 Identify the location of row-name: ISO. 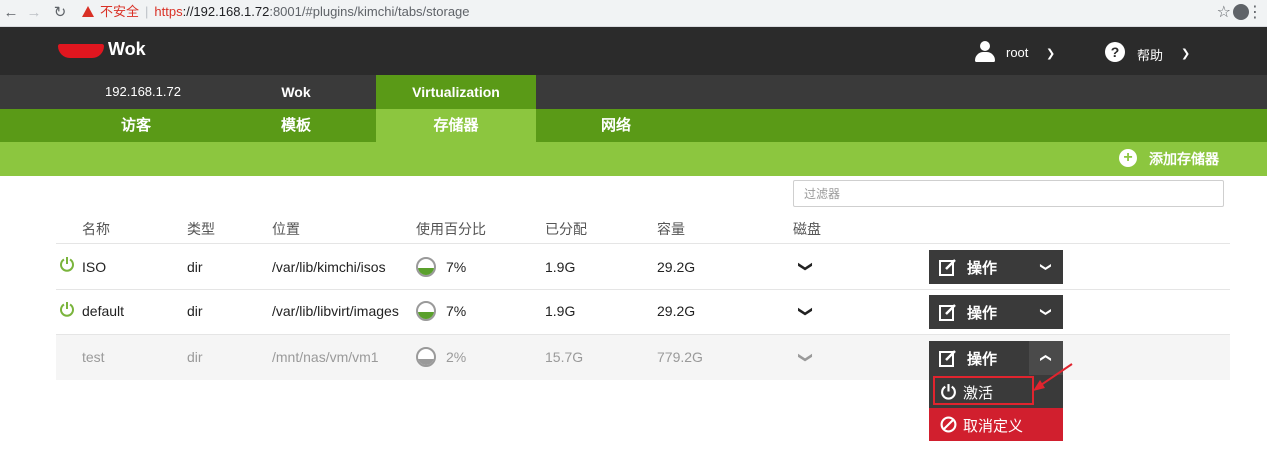
(94, 267).